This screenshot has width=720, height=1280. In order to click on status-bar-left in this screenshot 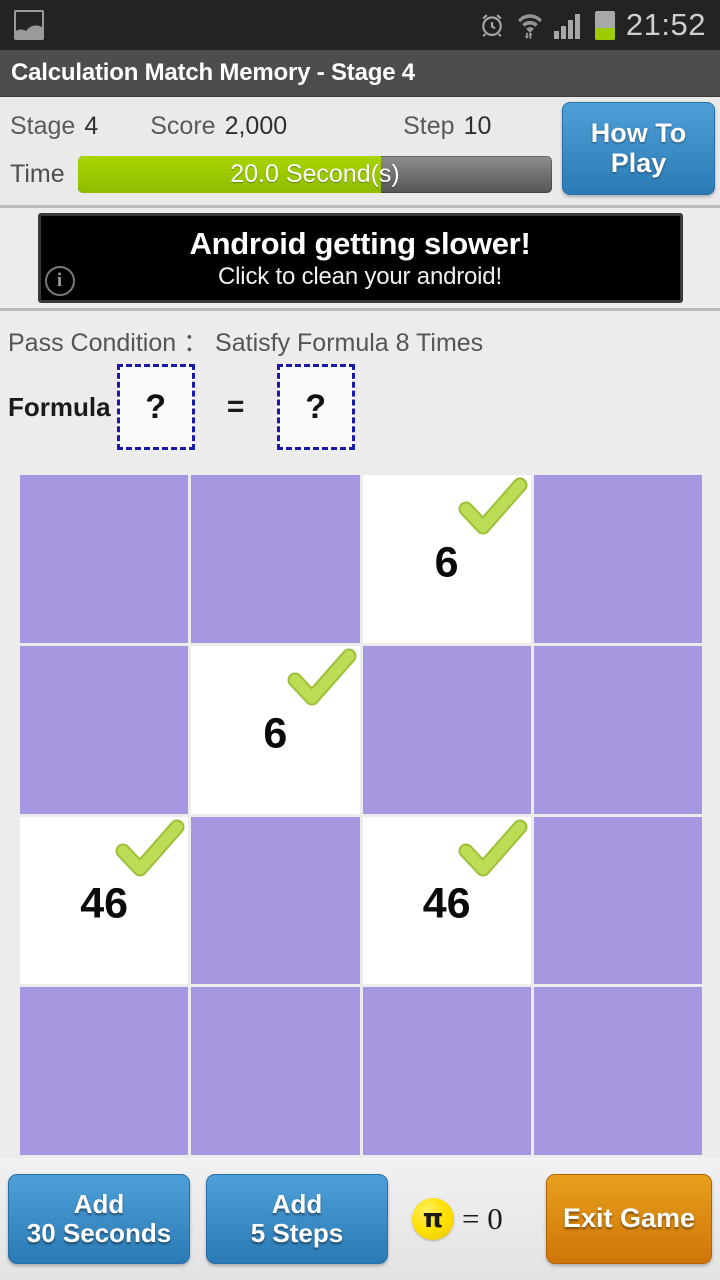, I will do `click(29, 25)`.